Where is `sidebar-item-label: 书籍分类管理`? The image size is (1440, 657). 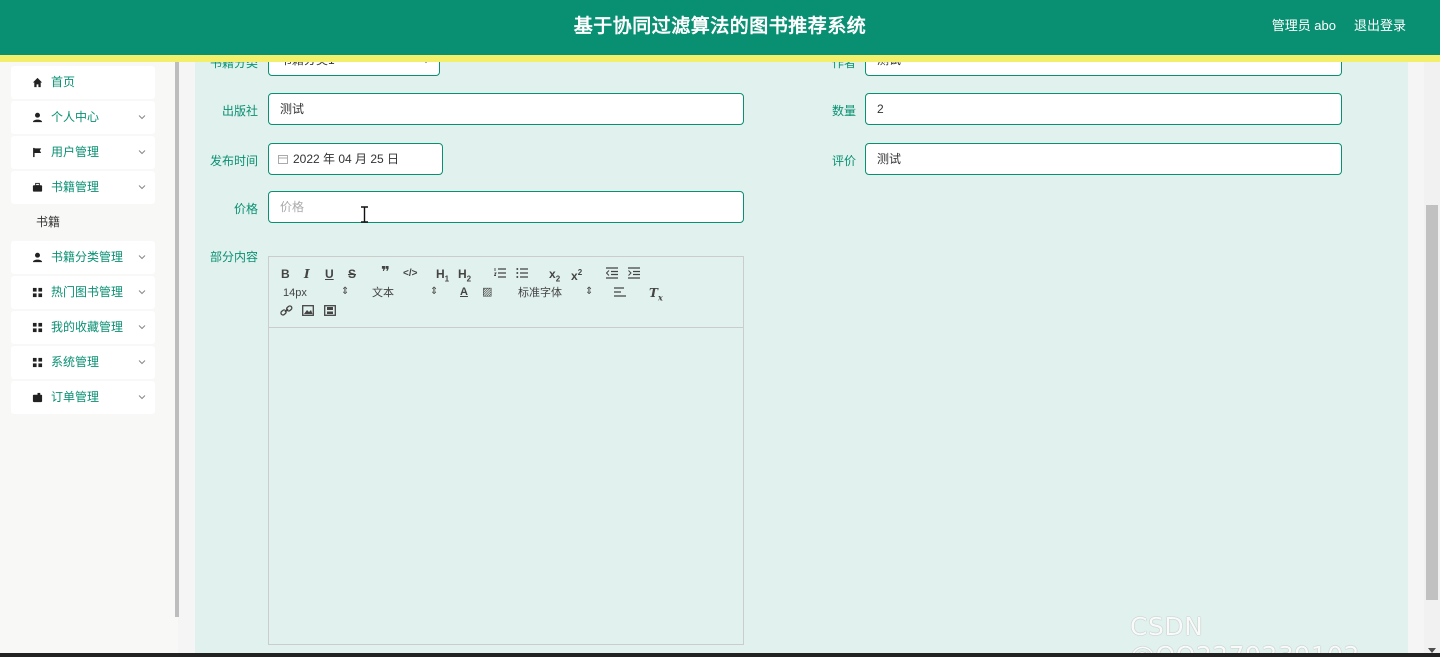 sidebar-item-label: 书籍分类管理 is located at coordinates (87, 257).